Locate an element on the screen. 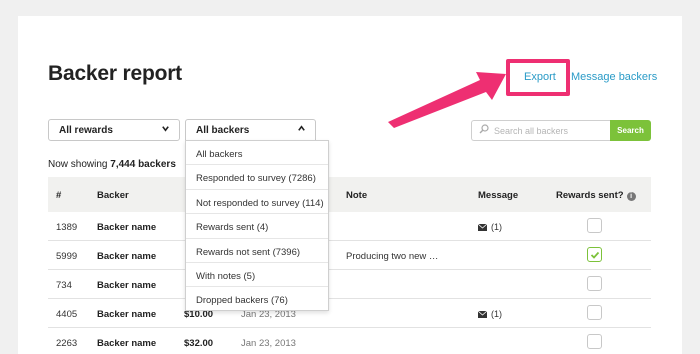 The width and height of the screenshot is (700, 354). chevron-up-icon is located at coordinates (301, 130).